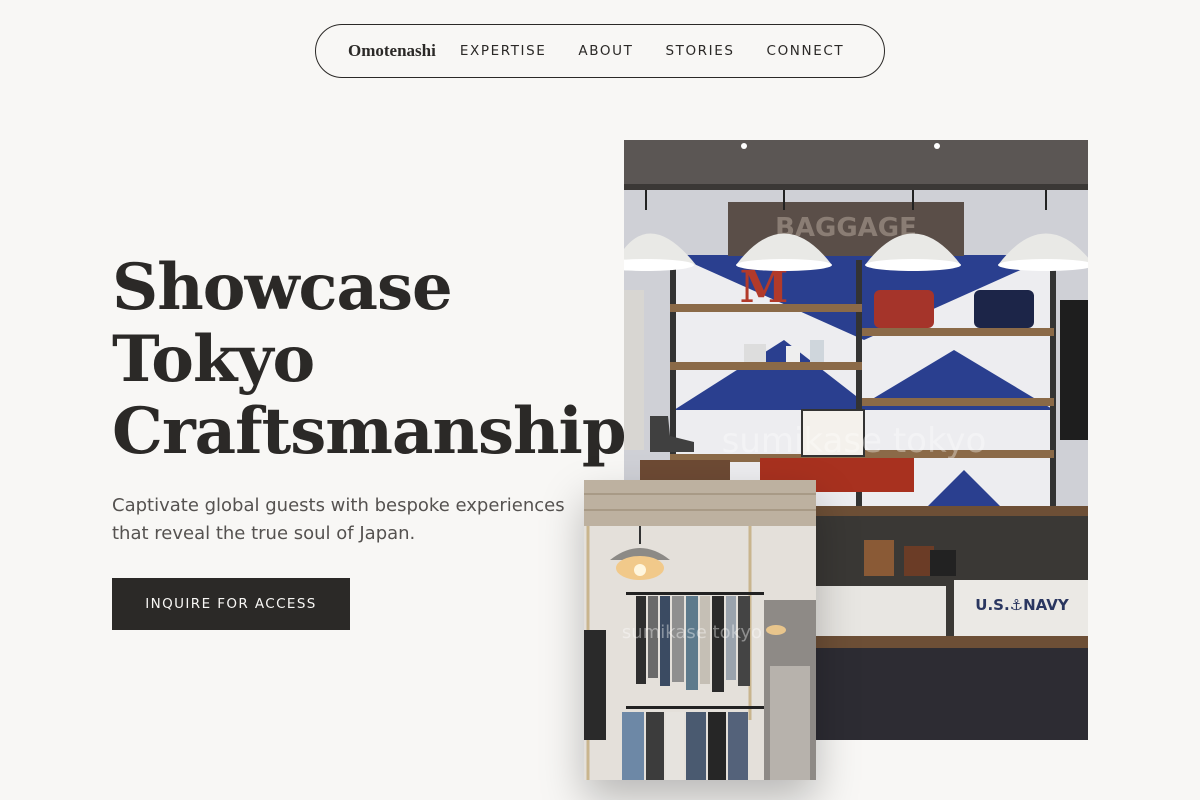 This screenshot has width=1200, height=800. I want to click on nav-link-stories: STORIES, so click(699, 51).